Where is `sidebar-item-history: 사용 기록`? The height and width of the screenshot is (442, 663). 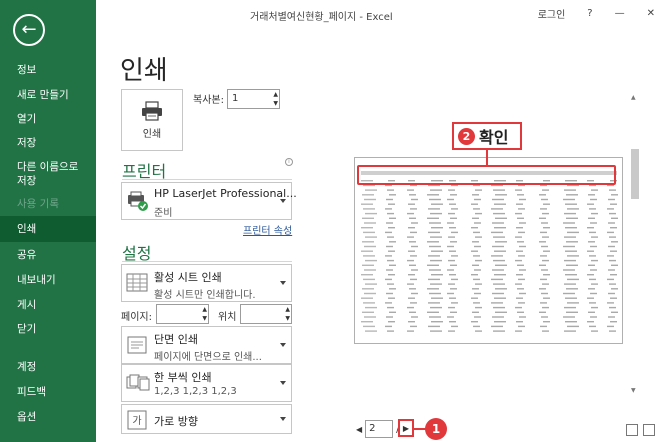 sidebar-item-history: 사용 기록 is located at coordinates (38, 204).